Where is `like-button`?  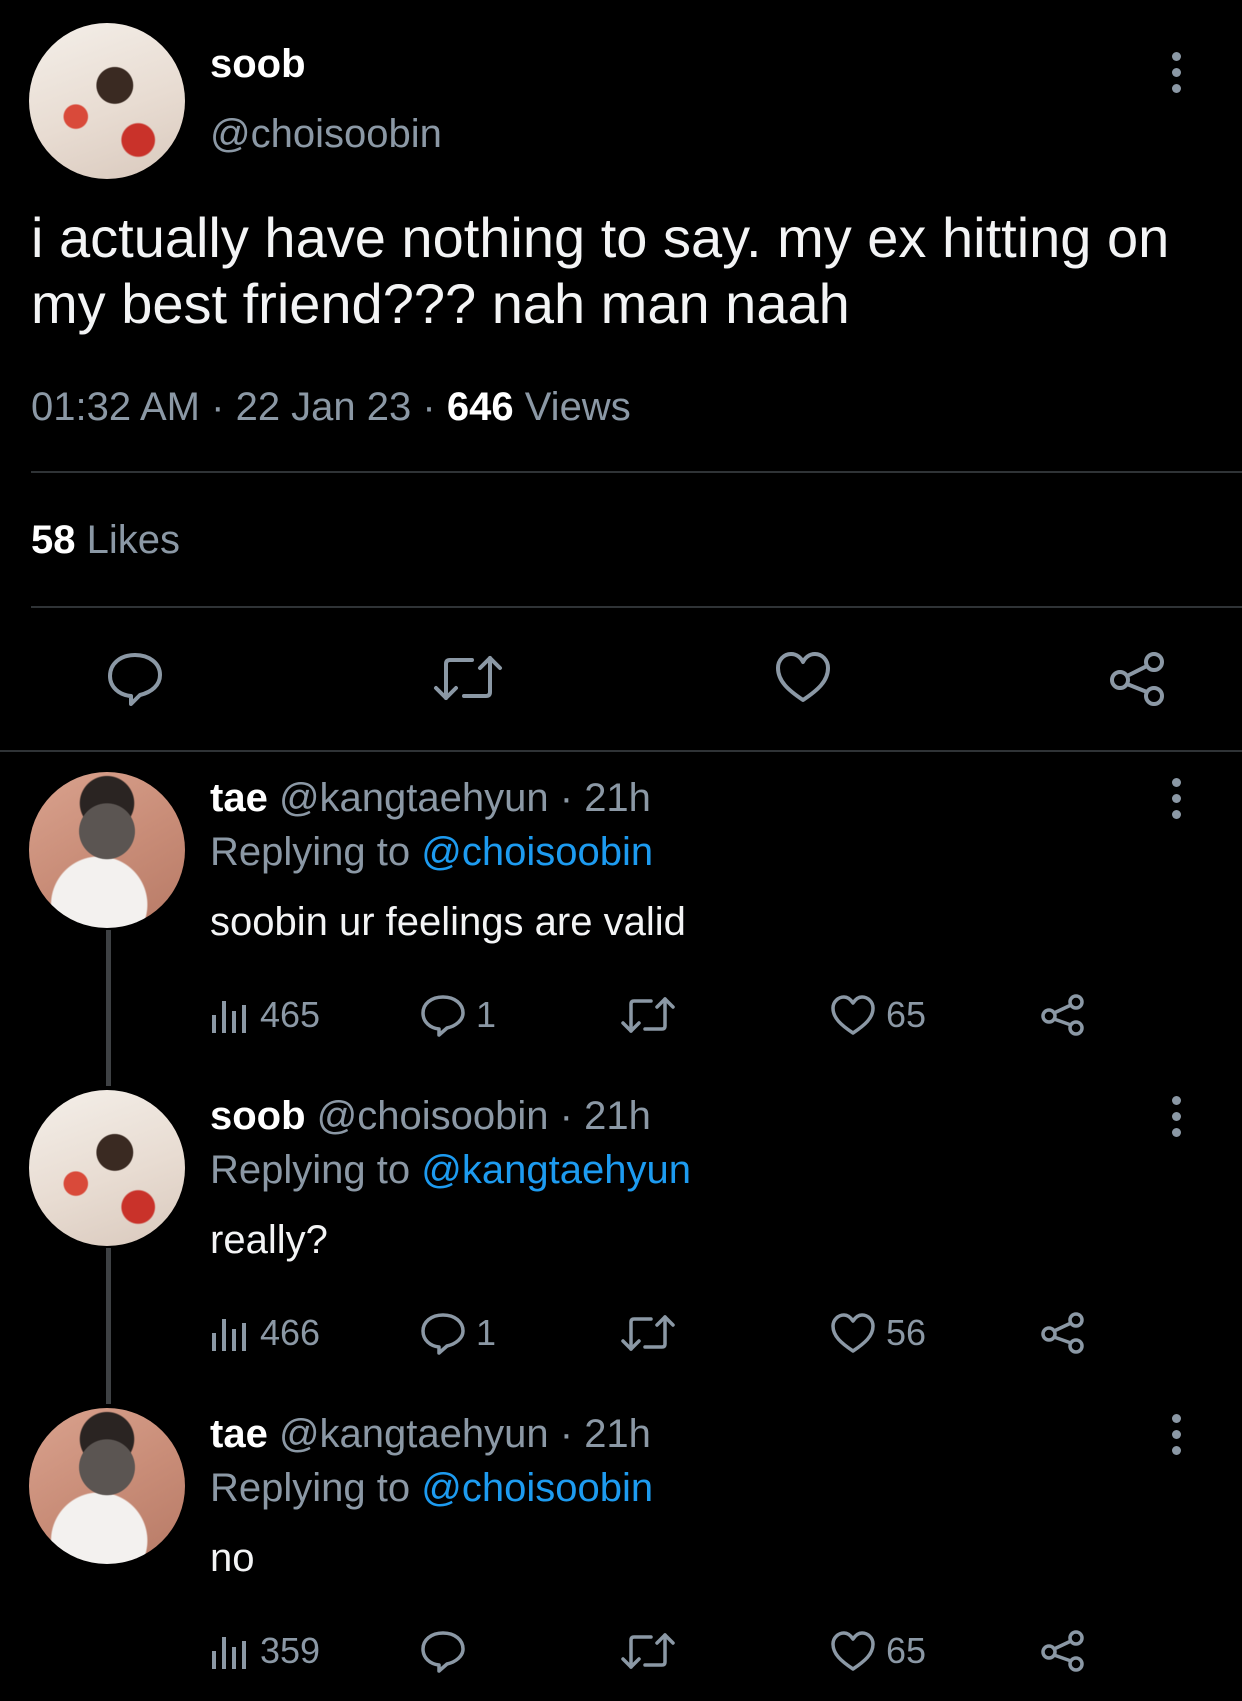
like-button is located at coordinates (803, 677).